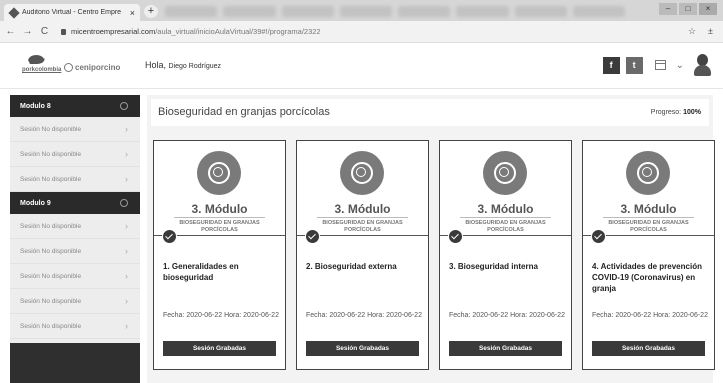  I want to click on tab-title: Auditorio Virtual - Centro Empre, so click(72, 12).